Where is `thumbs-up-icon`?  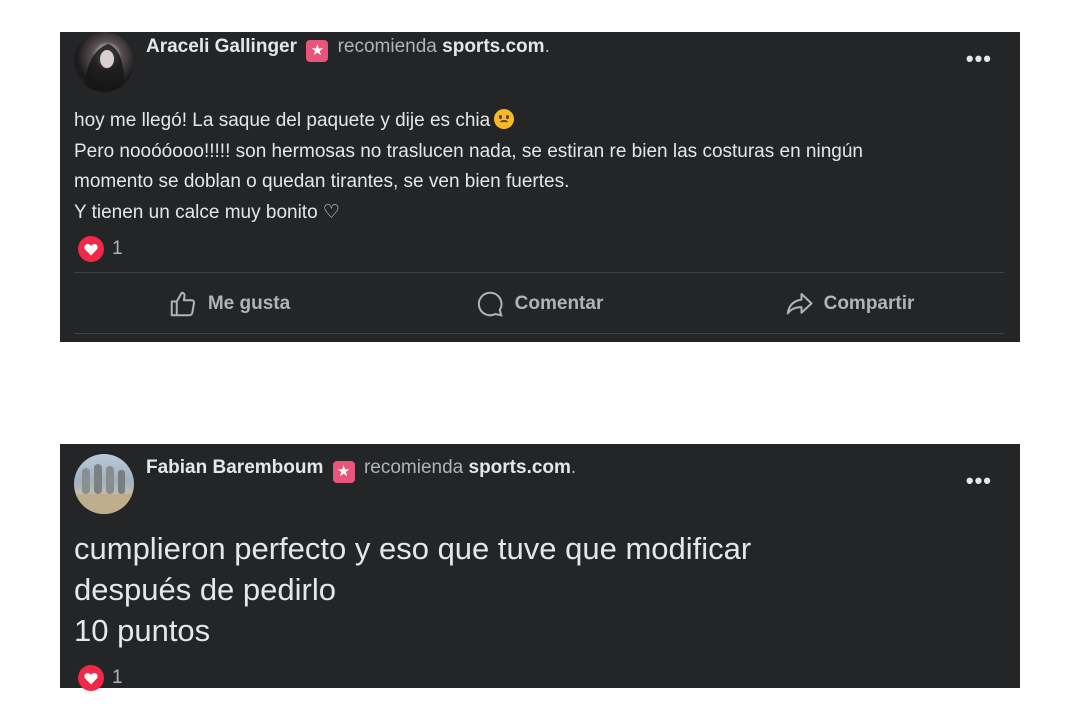
thumbs-up-icon is located at coordinates (182, 304).